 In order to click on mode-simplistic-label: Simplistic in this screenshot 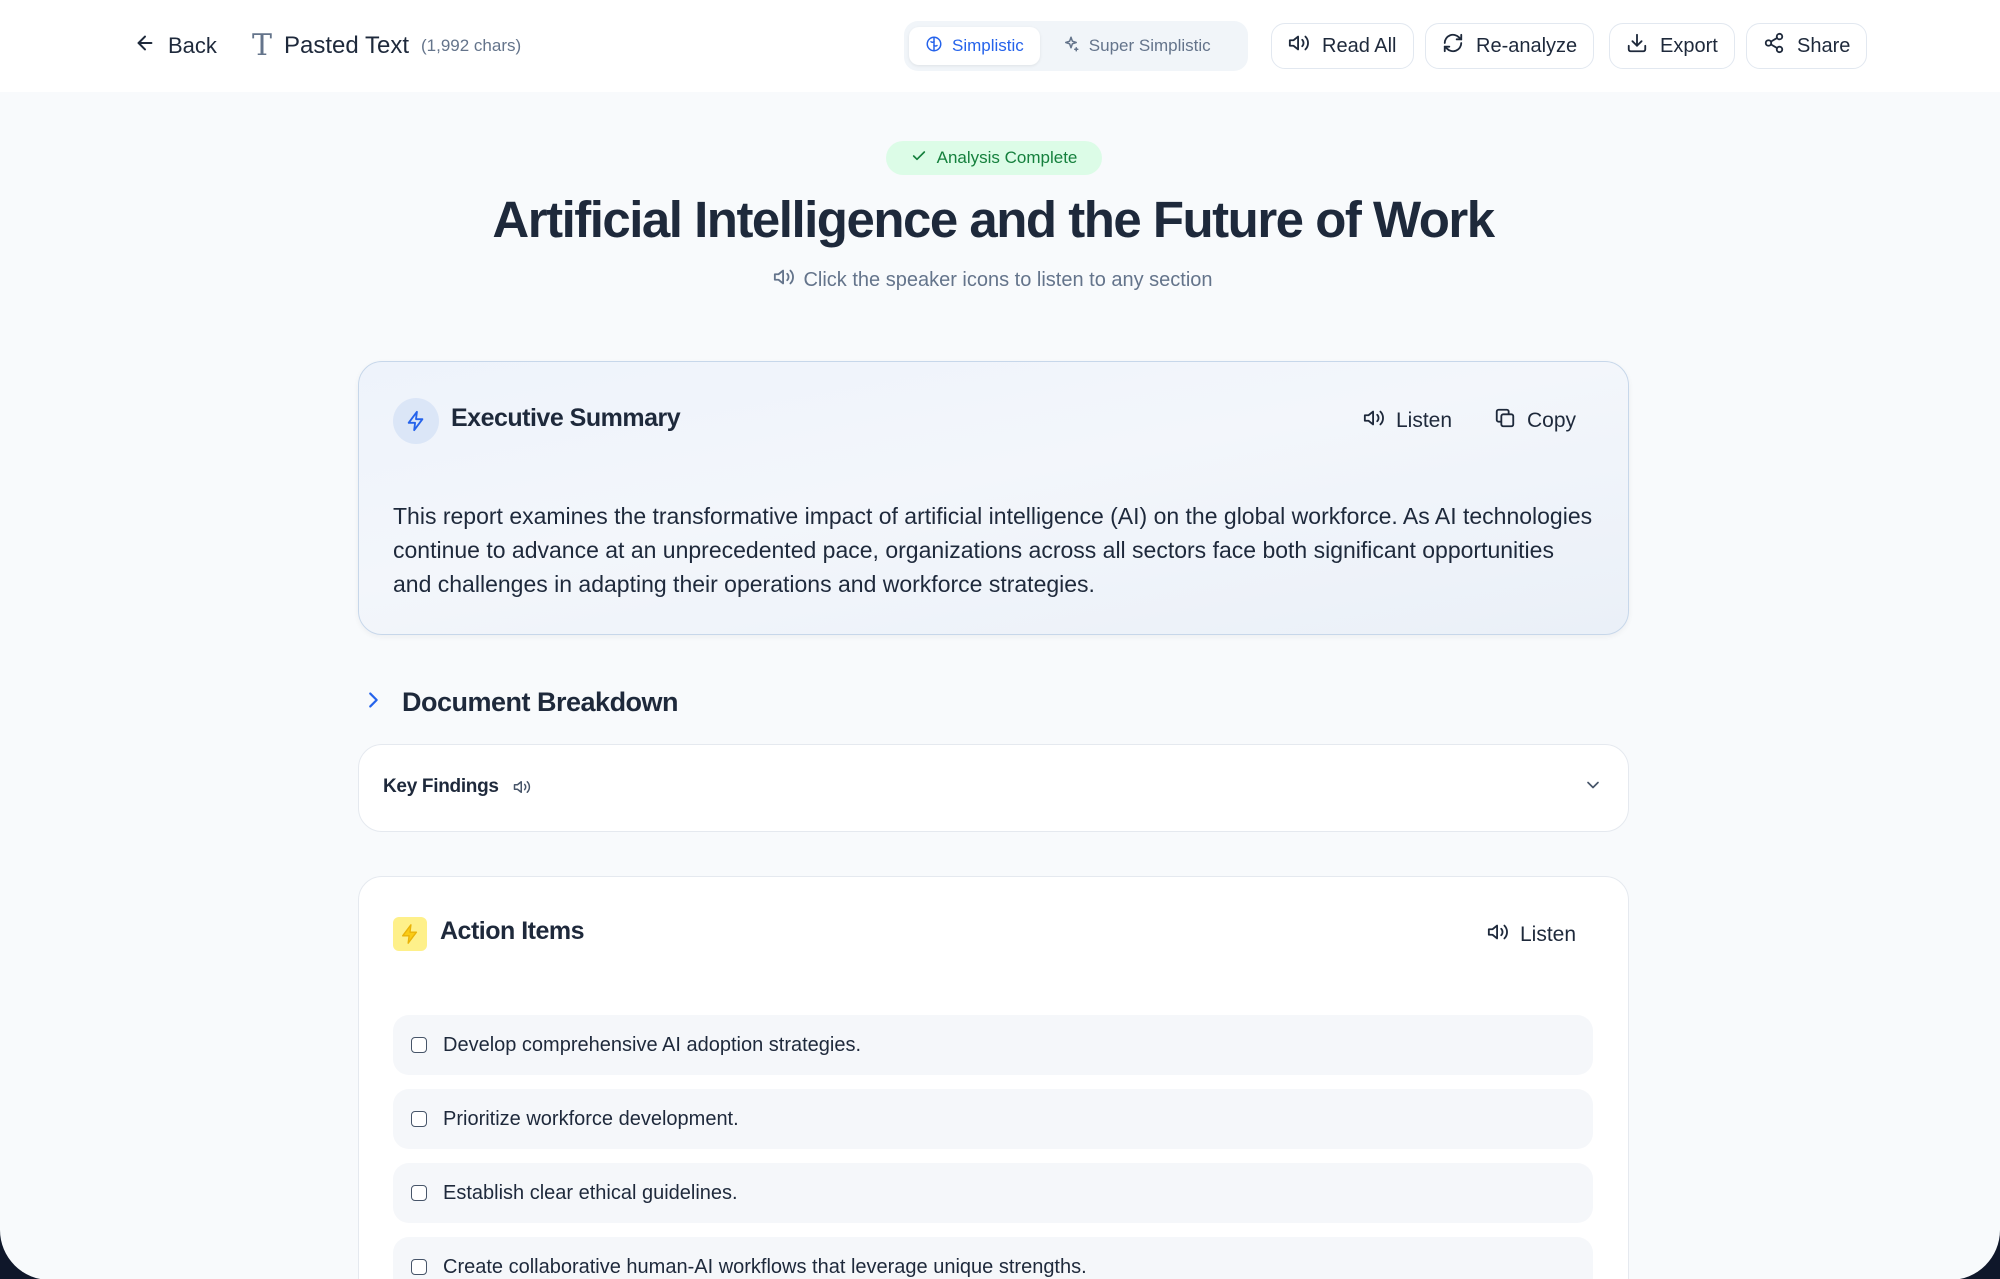, I will do `click(988, 45)`.